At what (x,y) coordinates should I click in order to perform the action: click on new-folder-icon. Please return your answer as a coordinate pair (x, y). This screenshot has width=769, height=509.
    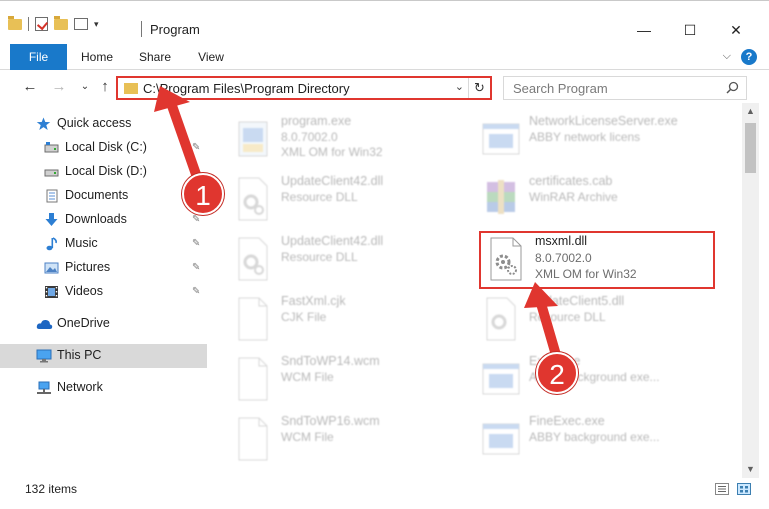
    Looking at the image, I should click on (61, 22).